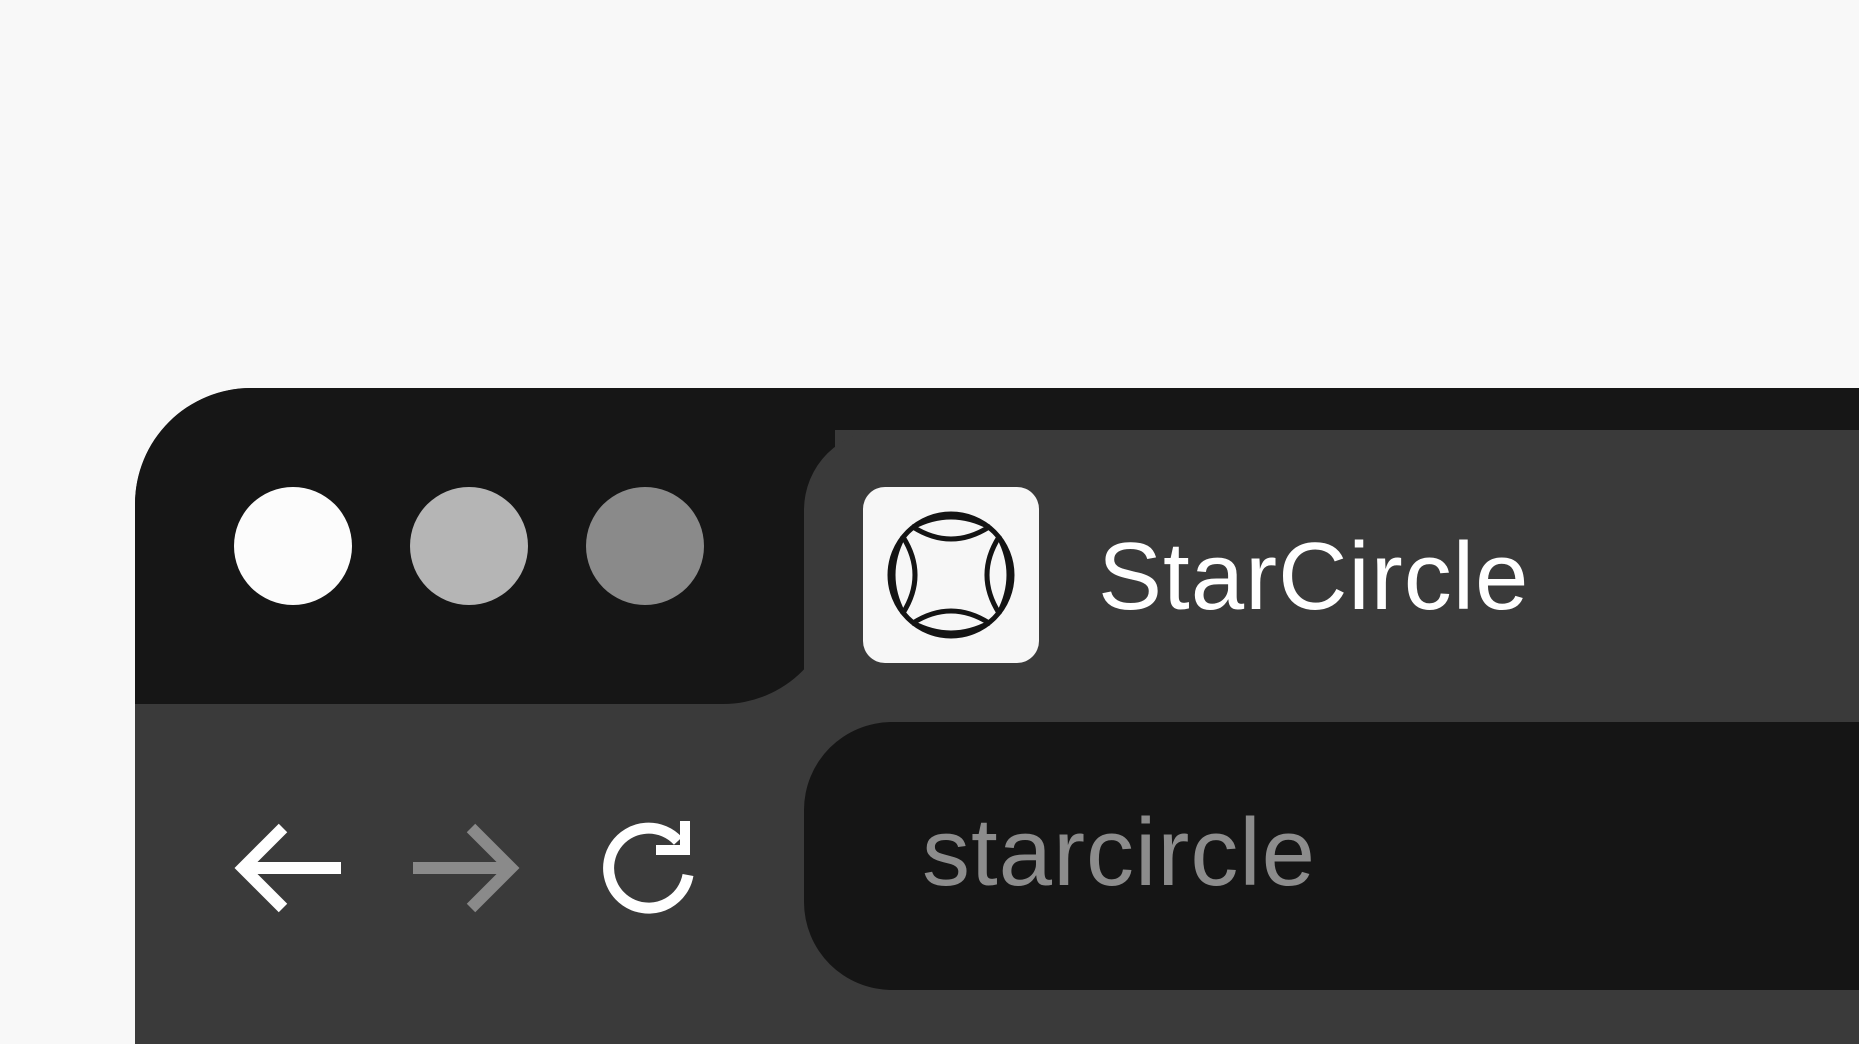 The image size is (1859, 1044). I want to click on close-window-button, so click(293, 546).